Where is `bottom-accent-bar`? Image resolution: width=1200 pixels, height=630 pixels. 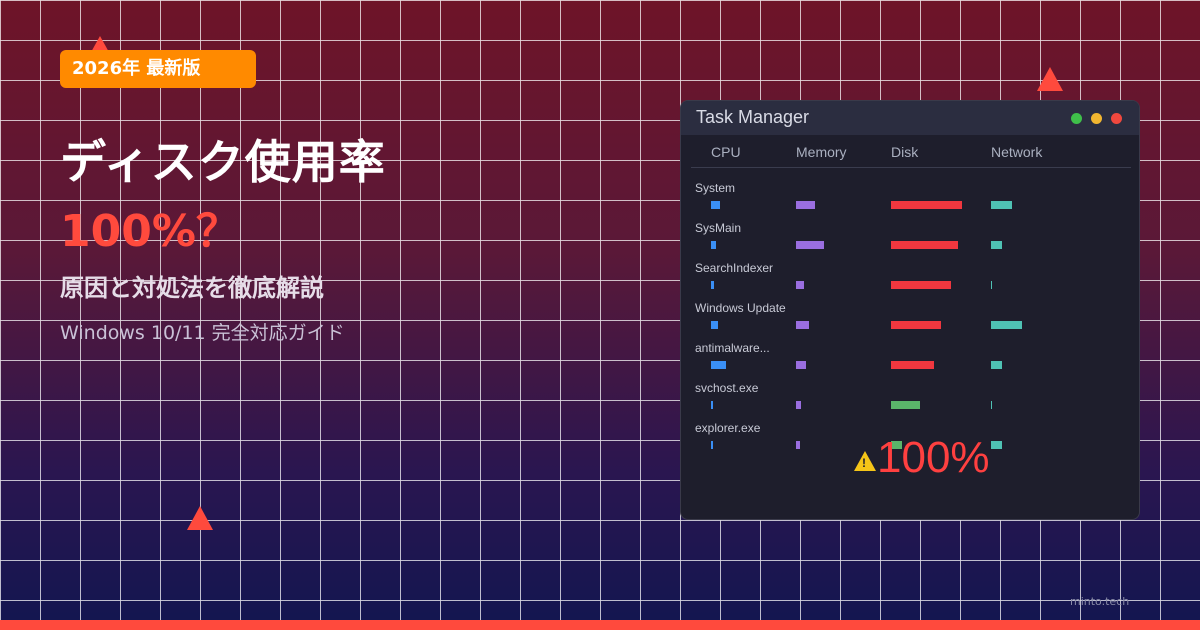 bottom-accent-bar is located at coordinates (600, 625).